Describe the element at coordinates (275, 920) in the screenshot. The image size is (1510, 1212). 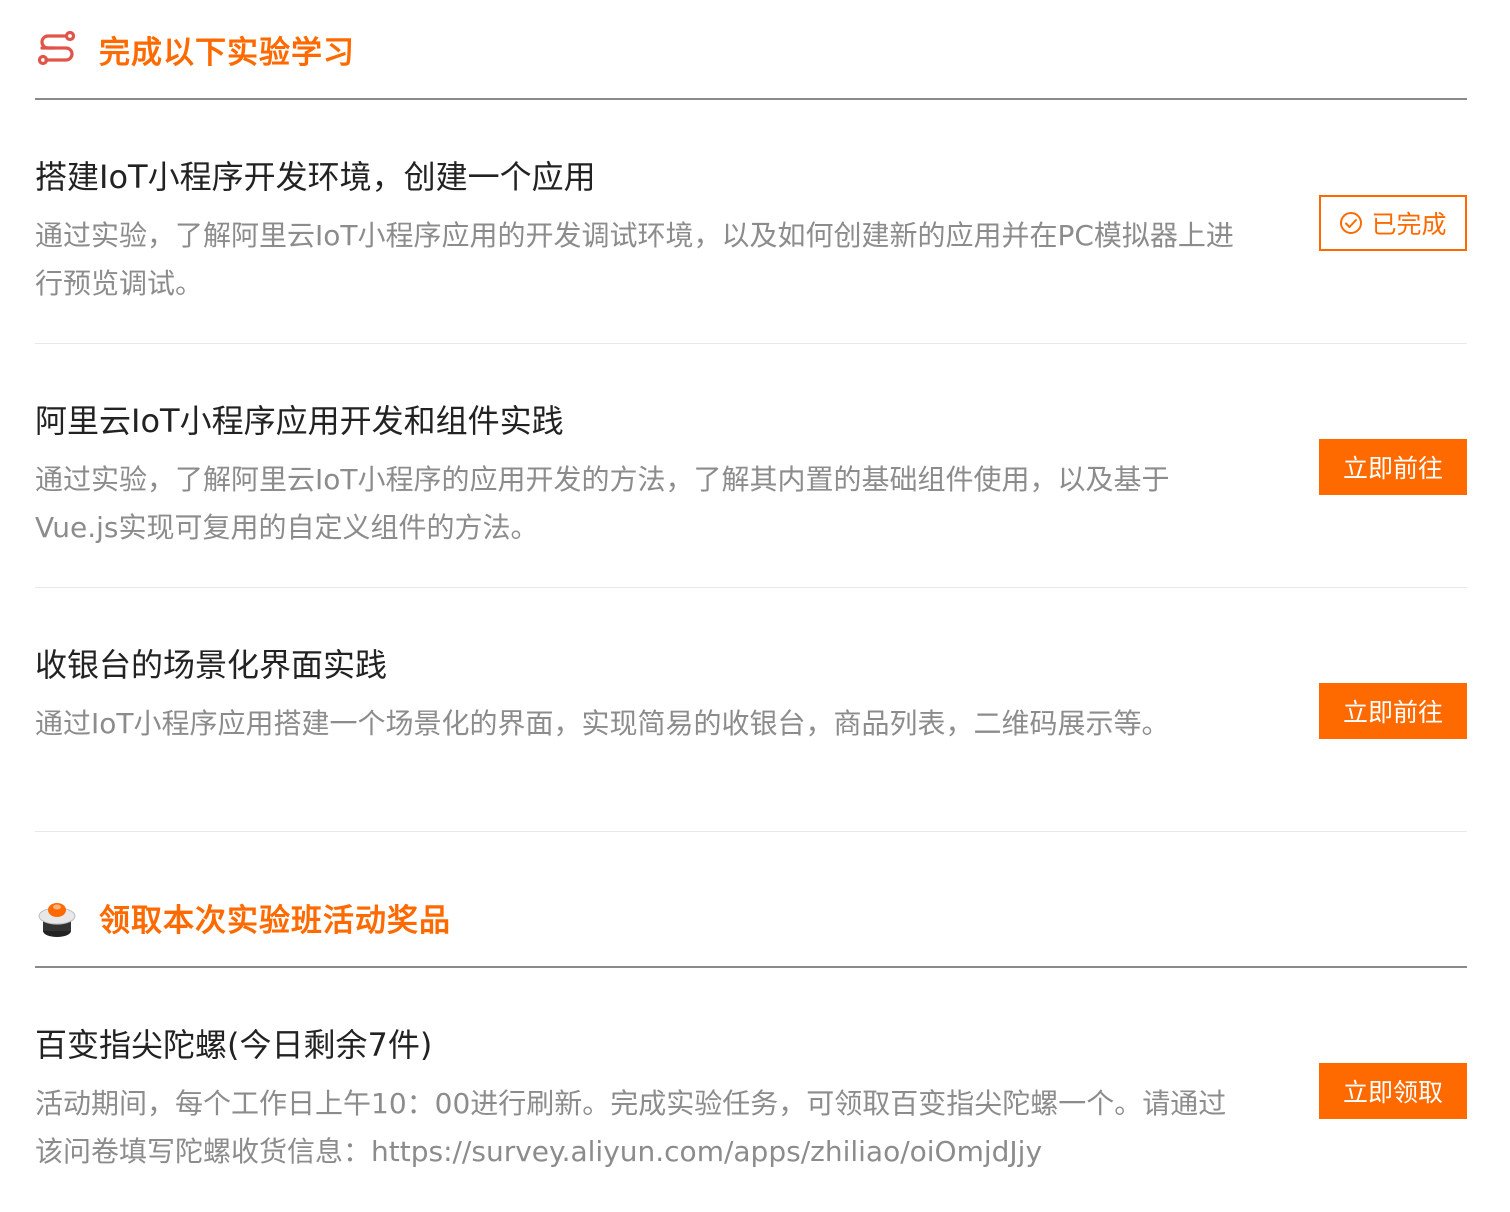
I see `reward-section-title: 领取本次实验班活动奖品` at that location.